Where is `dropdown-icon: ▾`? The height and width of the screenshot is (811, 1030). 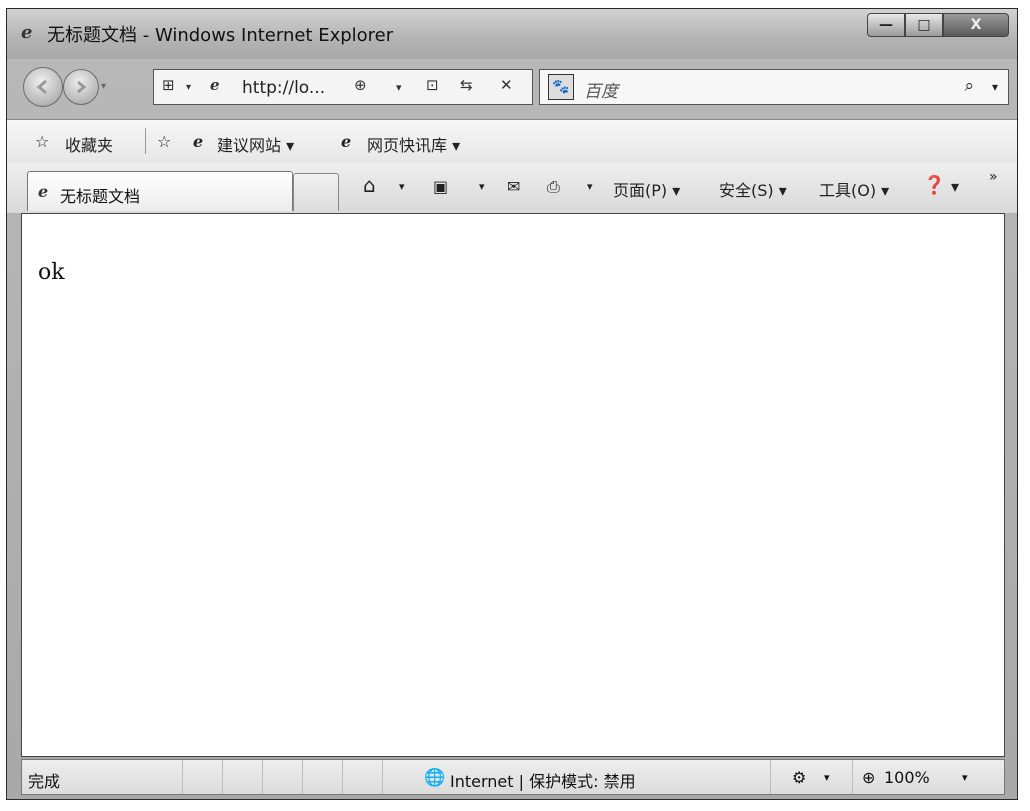 dropdown-icon: ▾ is located at coordinates (188, 87).